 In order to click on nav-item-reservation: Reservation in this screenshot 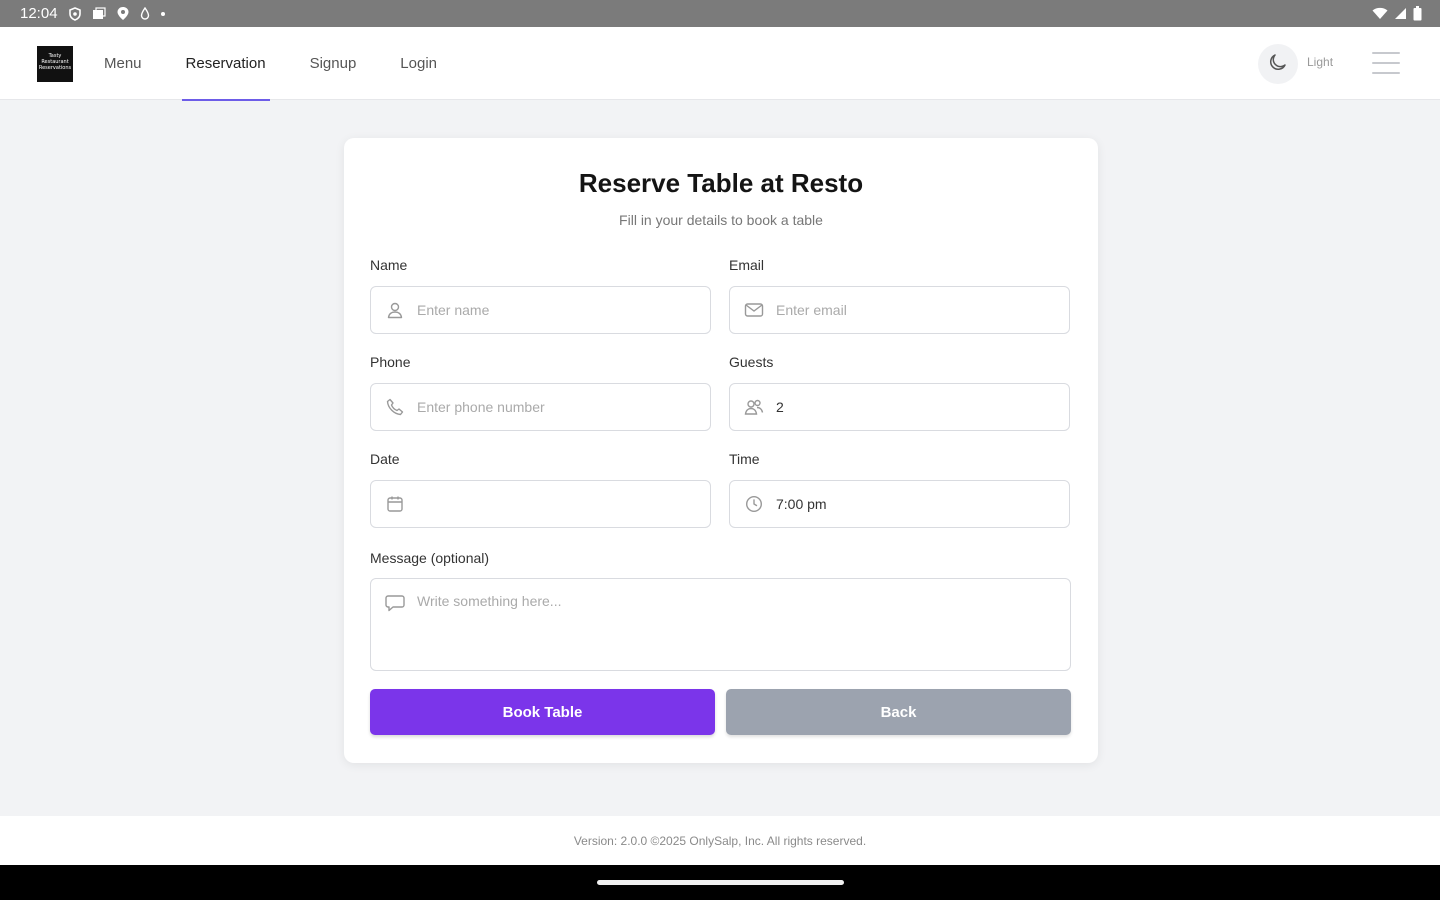, I will do `click(225, 64)`.